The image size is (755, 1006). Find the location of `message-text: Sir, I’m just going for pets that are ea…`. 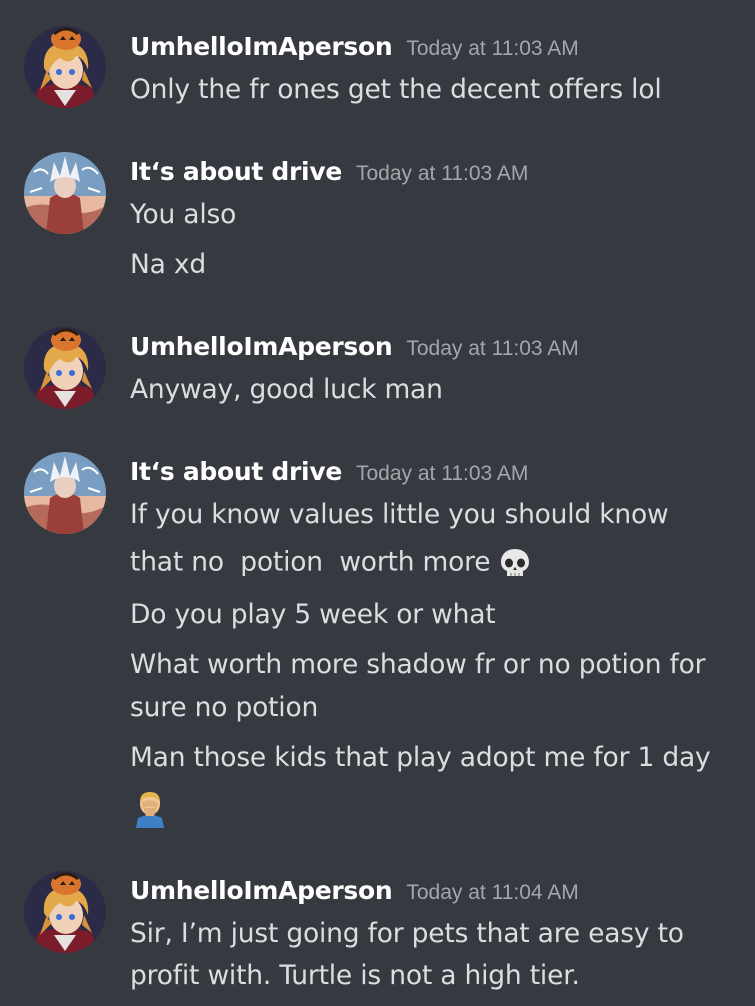

message-text: Sir, I’m just going for pets that are ea… is located at coordinates (407, 933).